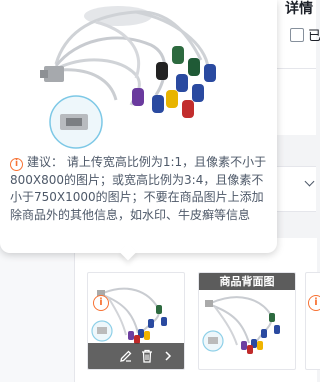  What do you see at coordinates (314, 36) in the screenshot?
I see `checkbox-label: 已` at bounding box center [314, 36].